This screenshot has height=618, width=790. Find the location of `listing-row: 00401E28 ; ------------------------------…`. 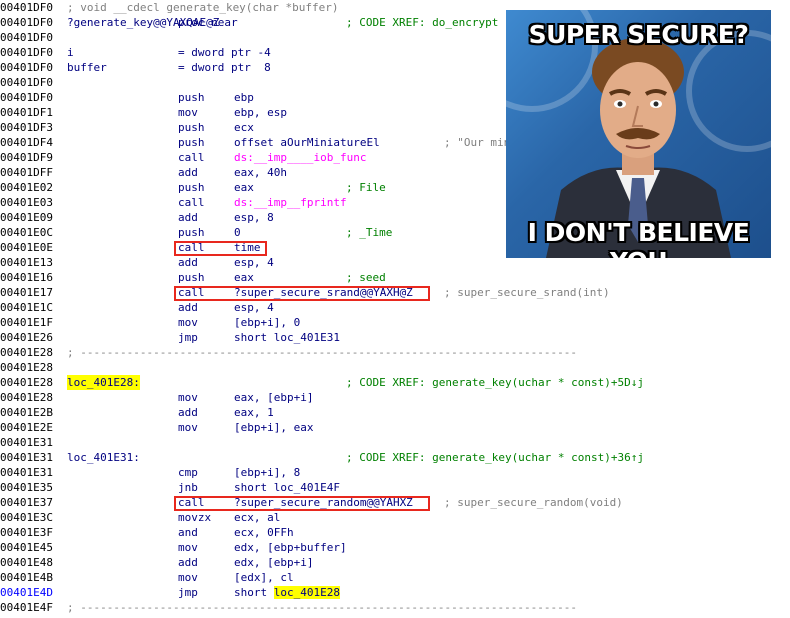

listing-row: 00401E28 ; ------------------------------… is located at coordinates (395, 352).